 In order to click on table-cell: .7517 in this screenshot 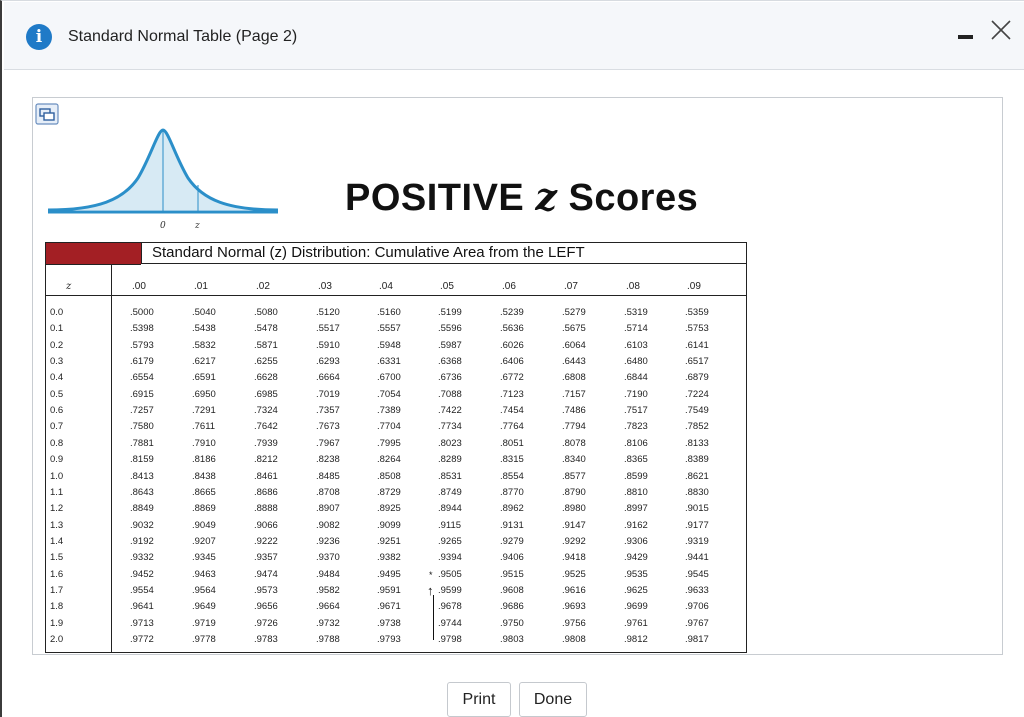, I will do `click(636, 411)`.